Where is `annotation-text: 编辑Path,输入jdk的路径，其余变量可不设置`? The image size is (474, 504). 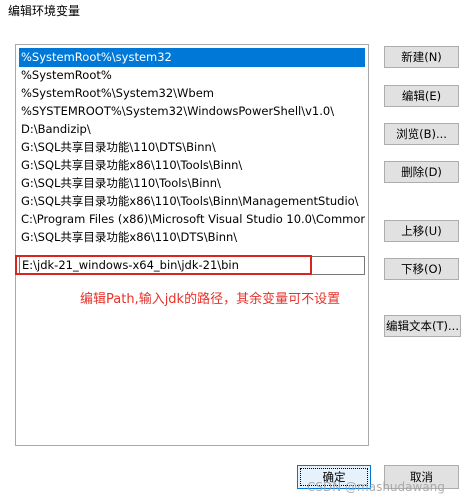 annotation-text: 编辑Path,输入jdk的路径，其余变量可不设置 is located at coordinates (210, 299).